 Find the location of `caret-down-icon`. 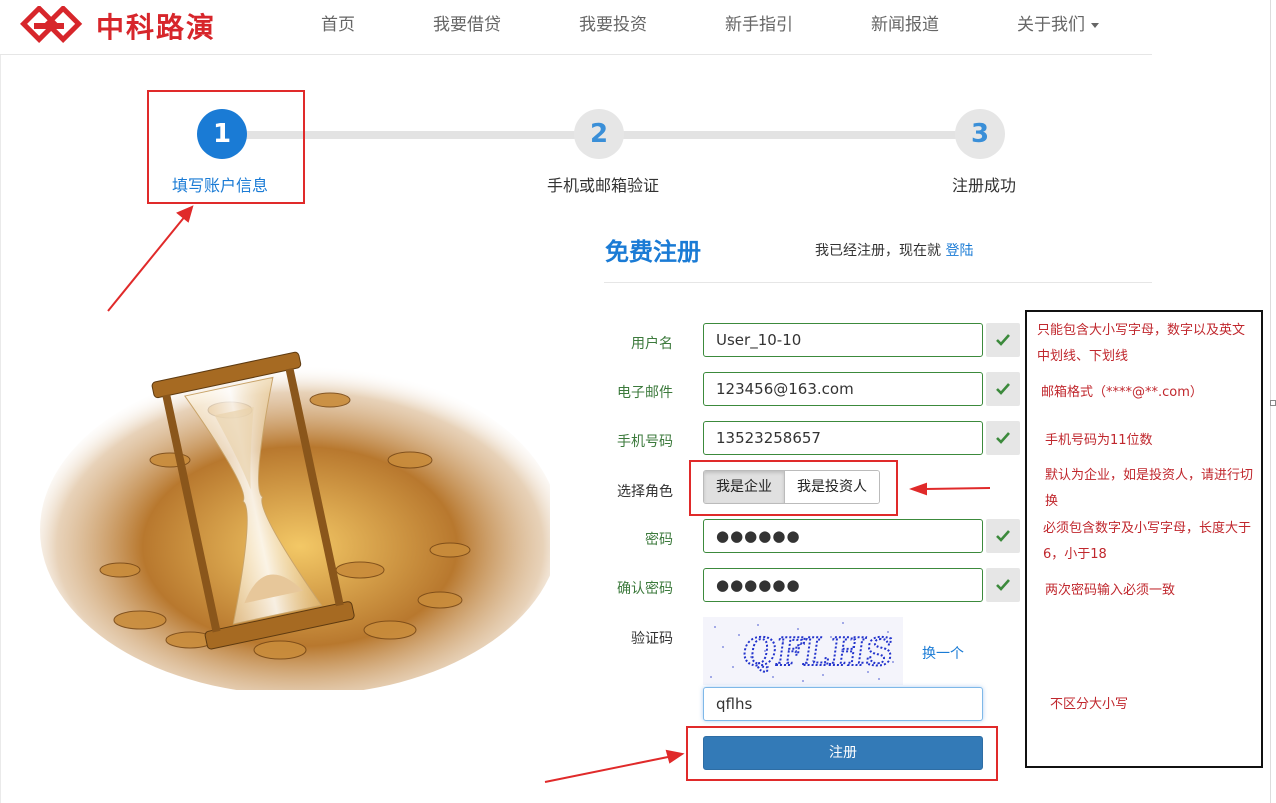

caret-down-icon is located at coordinates (1095, 25).